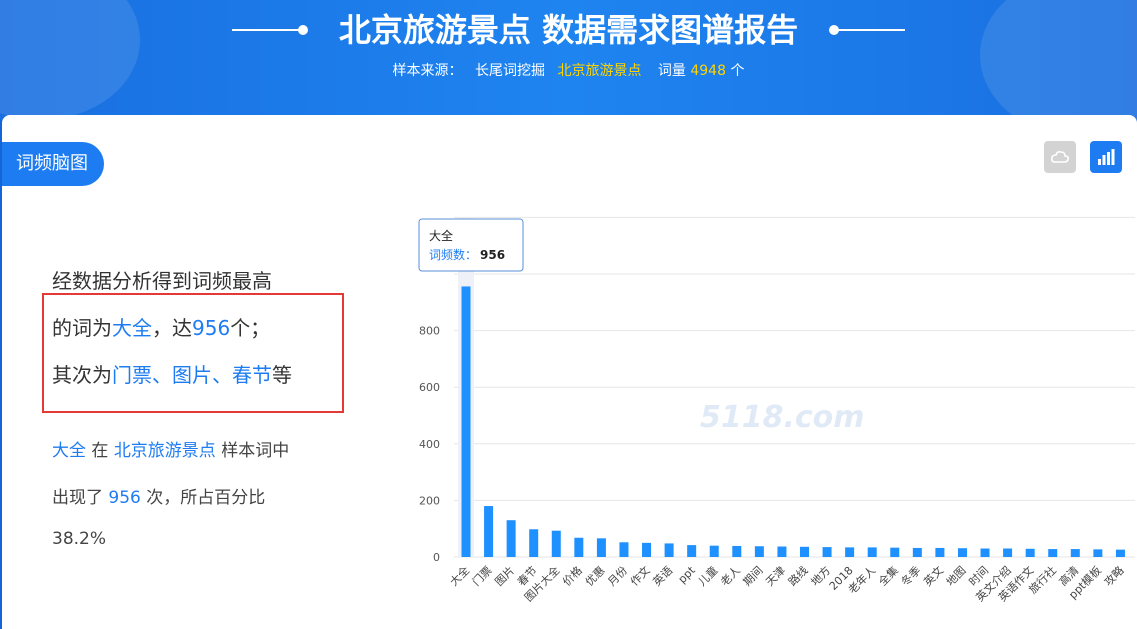 Image resolution: width=1137 pixels, height=629 pixels. Describe the element at coordinates (639, 575) in the screenshot. I see `x-tick-label: 作文` at that location.